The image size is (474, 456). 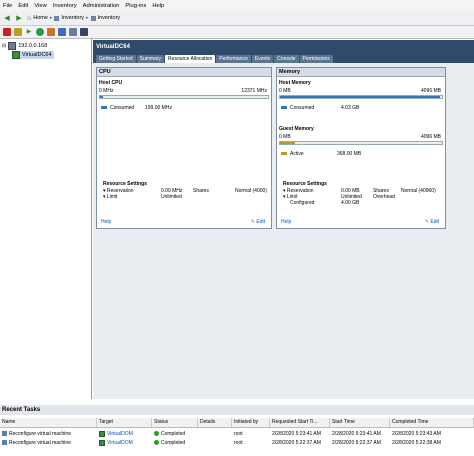 What do you see at coordinates (29, 18) in the screenshot?
I see `home-icon: ⌂` at bounding box center [29, 18].